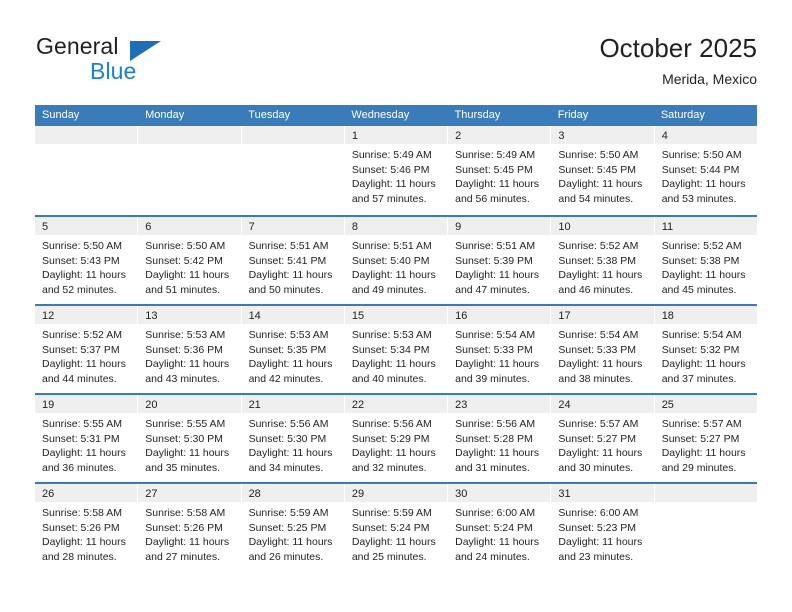  What do you see at coordinates (79, 289) in the screenshot?
I see `daylight-text-cont: and 52 minutes.` at bounding box center [79, 289].